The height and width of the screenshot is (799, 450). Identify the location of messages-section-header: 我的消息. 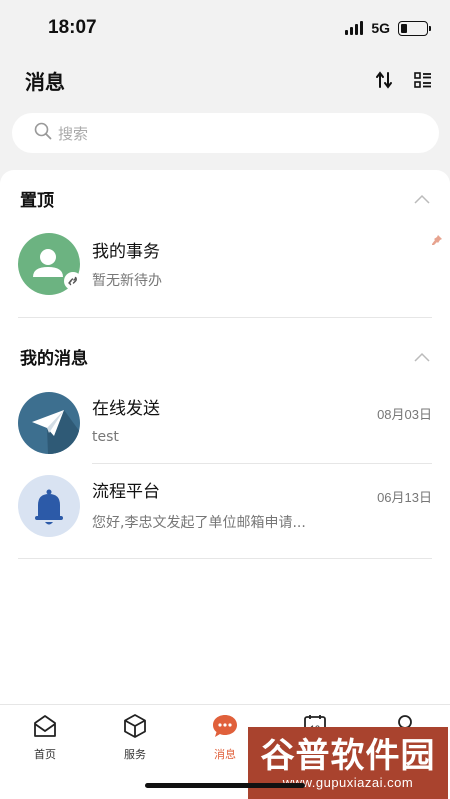
(225, 356).